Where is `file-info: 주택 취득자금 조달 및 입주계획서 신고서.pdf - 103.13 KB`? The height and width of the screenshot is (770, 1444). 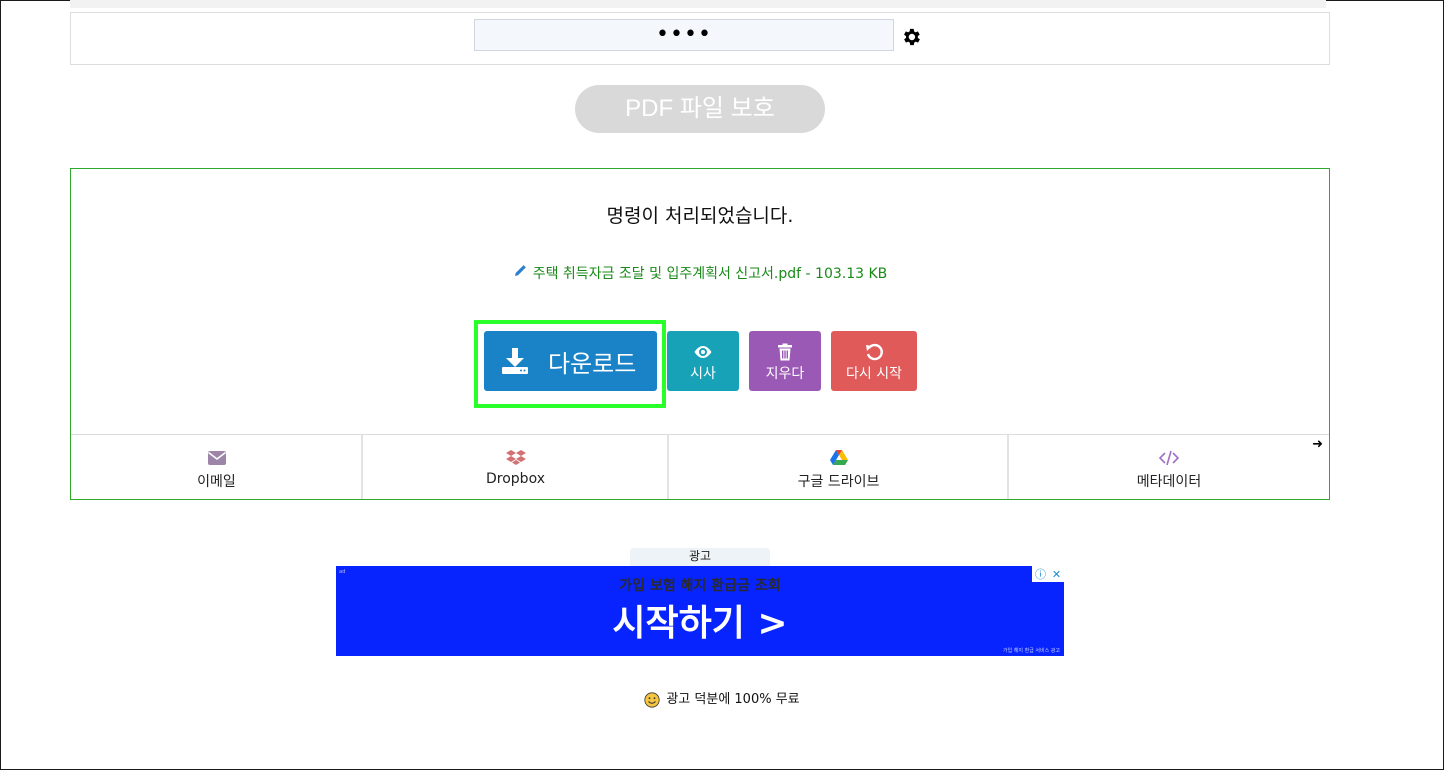
file-info: 주택 취득자금 조달 및 입주계획서 신고서.pdf - 103.13 KB is located at coordinates (700, 273).